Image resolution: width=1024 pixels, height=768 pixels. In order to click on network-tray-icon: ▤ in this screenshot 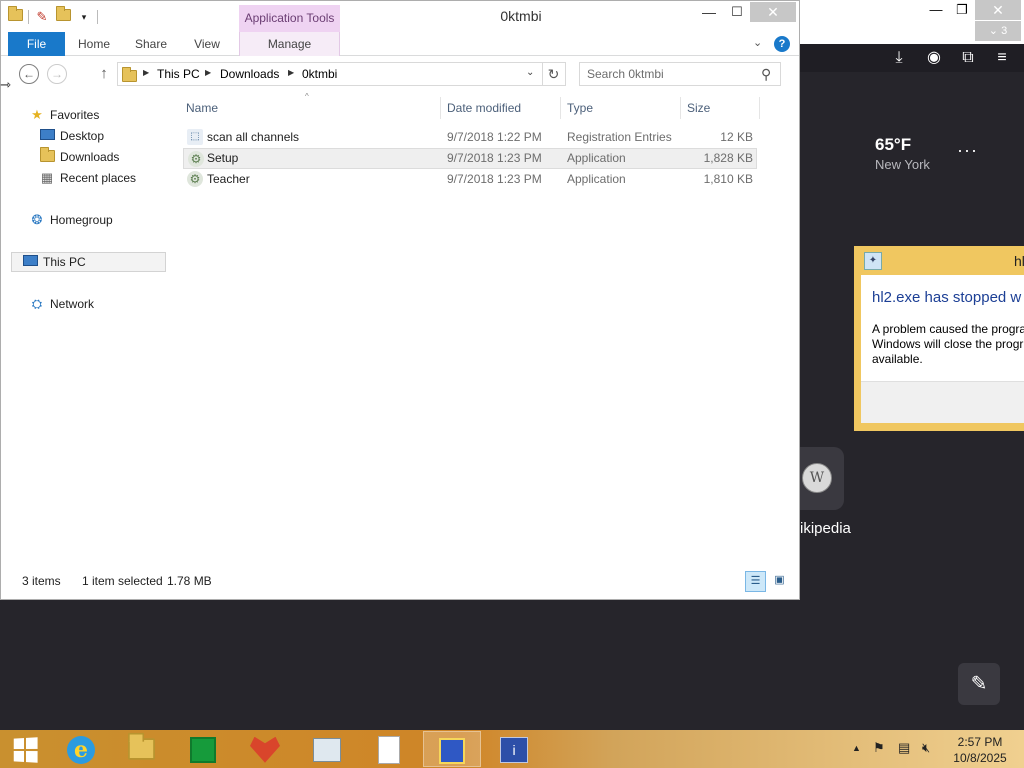, I will do `click(904, 748)`.